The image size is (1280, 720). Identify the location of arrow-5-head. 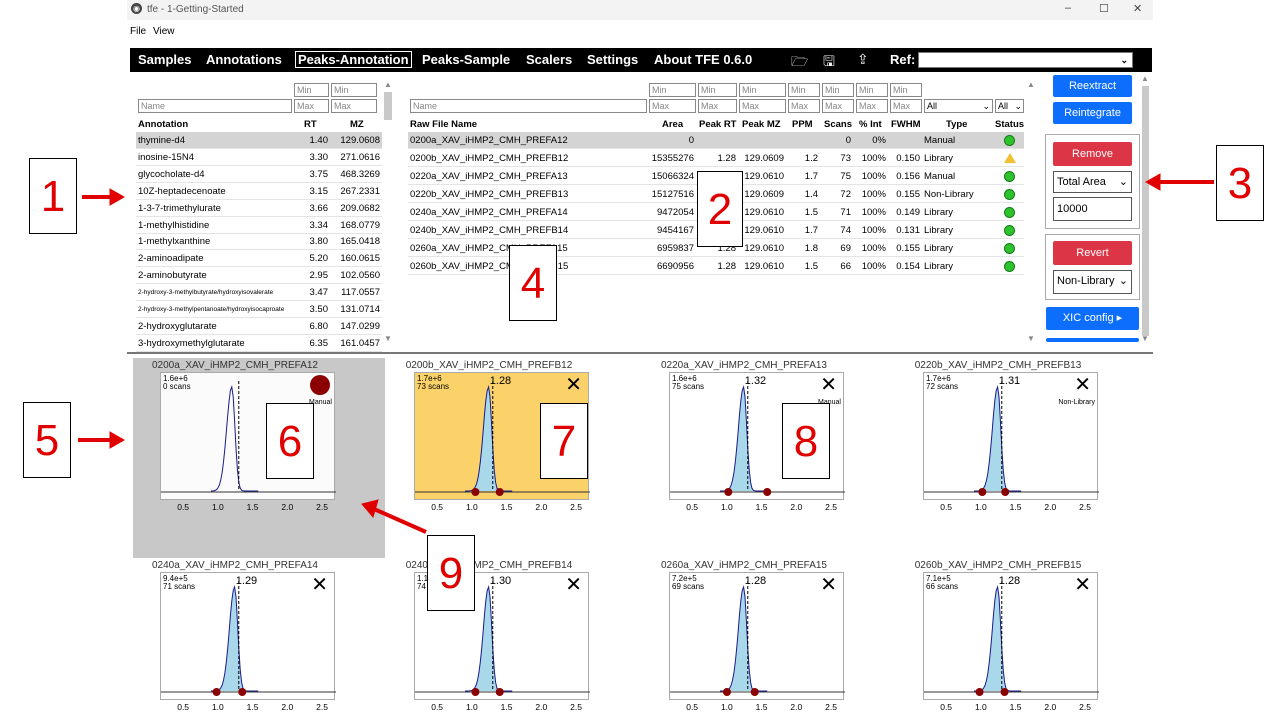
(117, 440).